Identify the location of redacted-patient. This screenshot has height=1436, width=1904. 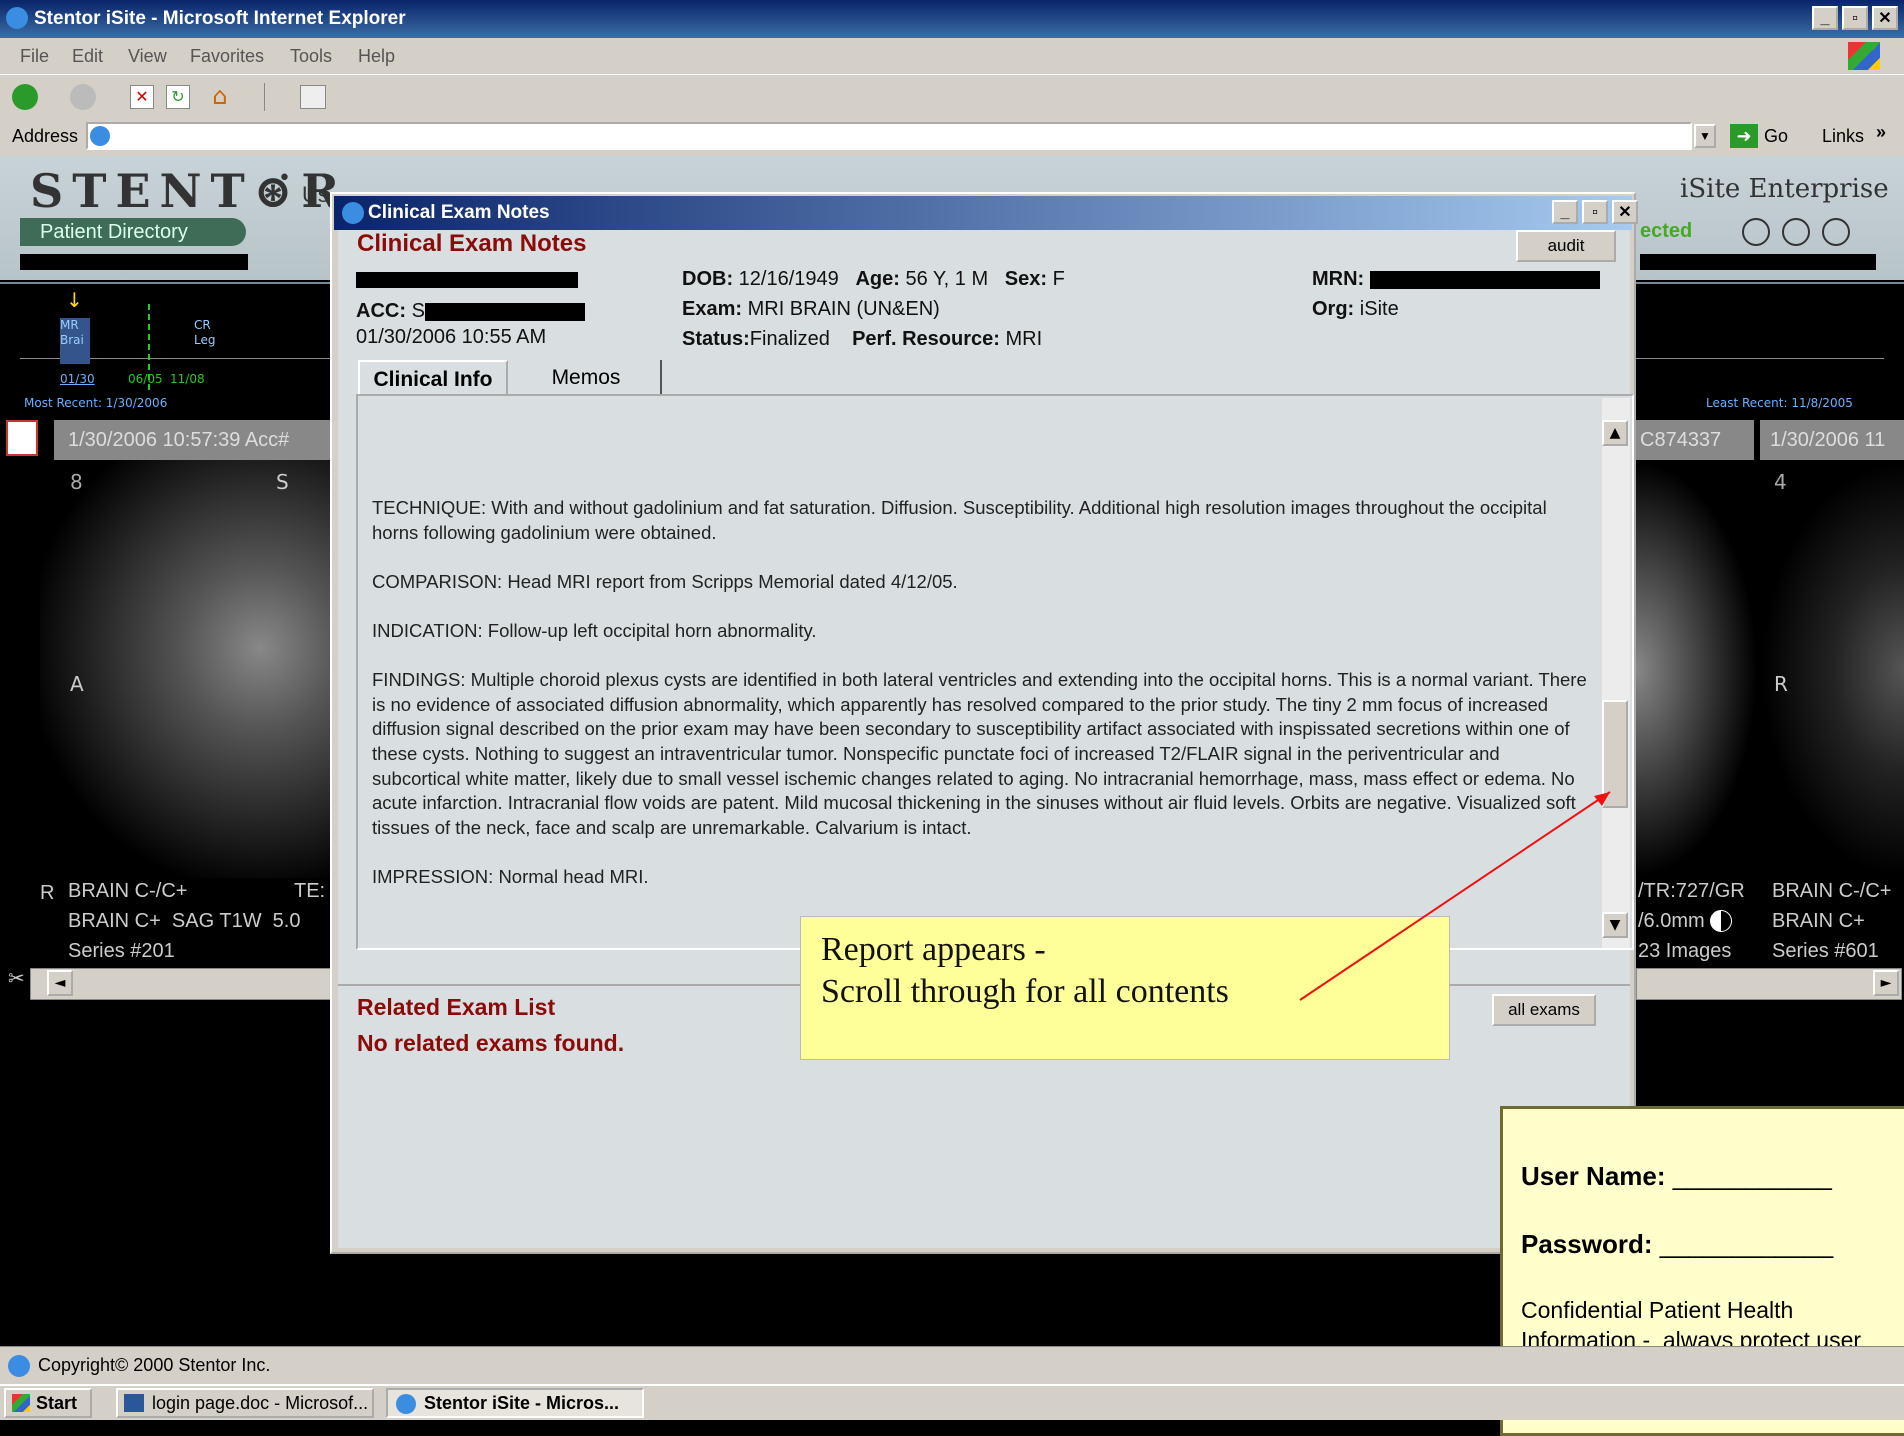
(467, 280).